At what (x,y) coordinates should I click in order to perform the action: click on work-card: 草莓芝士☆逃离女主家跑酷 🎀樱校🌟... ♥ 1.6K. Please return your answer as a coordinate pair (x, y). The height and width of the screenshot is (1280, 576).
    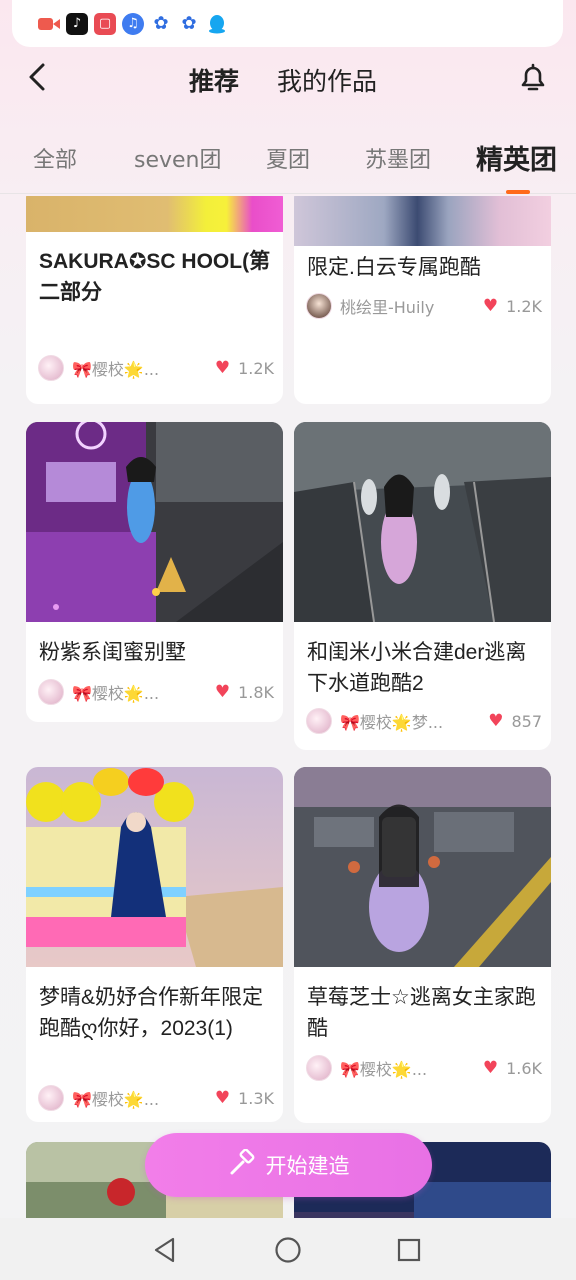
    Looking at the image, I should click on (422, 945).